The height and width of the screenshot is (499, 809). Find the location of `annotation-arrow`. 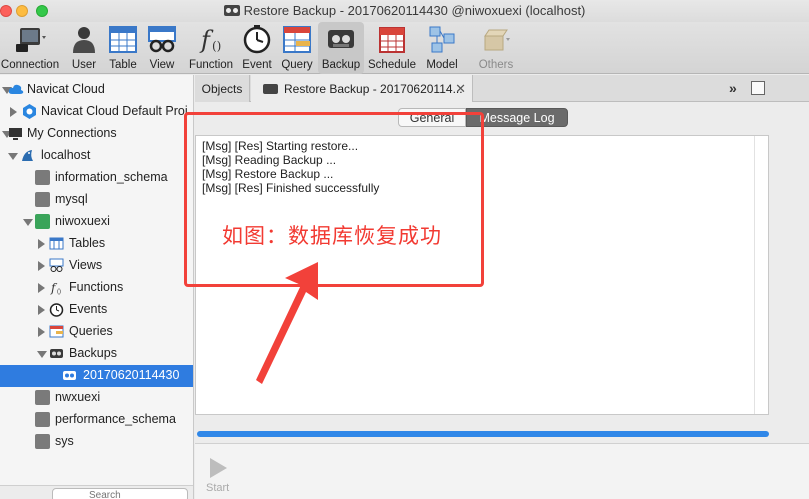

annotation-arrow is located at coordinates (287, 323).